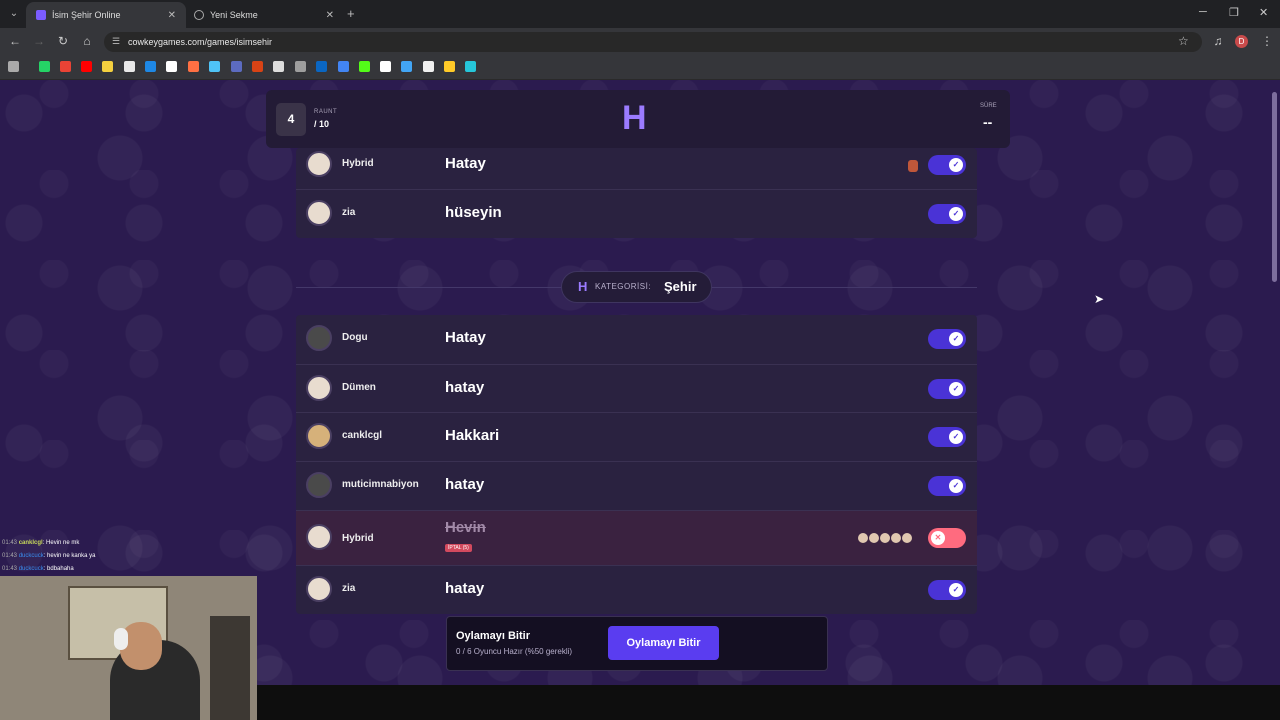  What do you see at coordinates (465, 163) in the screenshot?
I see `answer-text: Hatay` at bounding box center [465, 163].